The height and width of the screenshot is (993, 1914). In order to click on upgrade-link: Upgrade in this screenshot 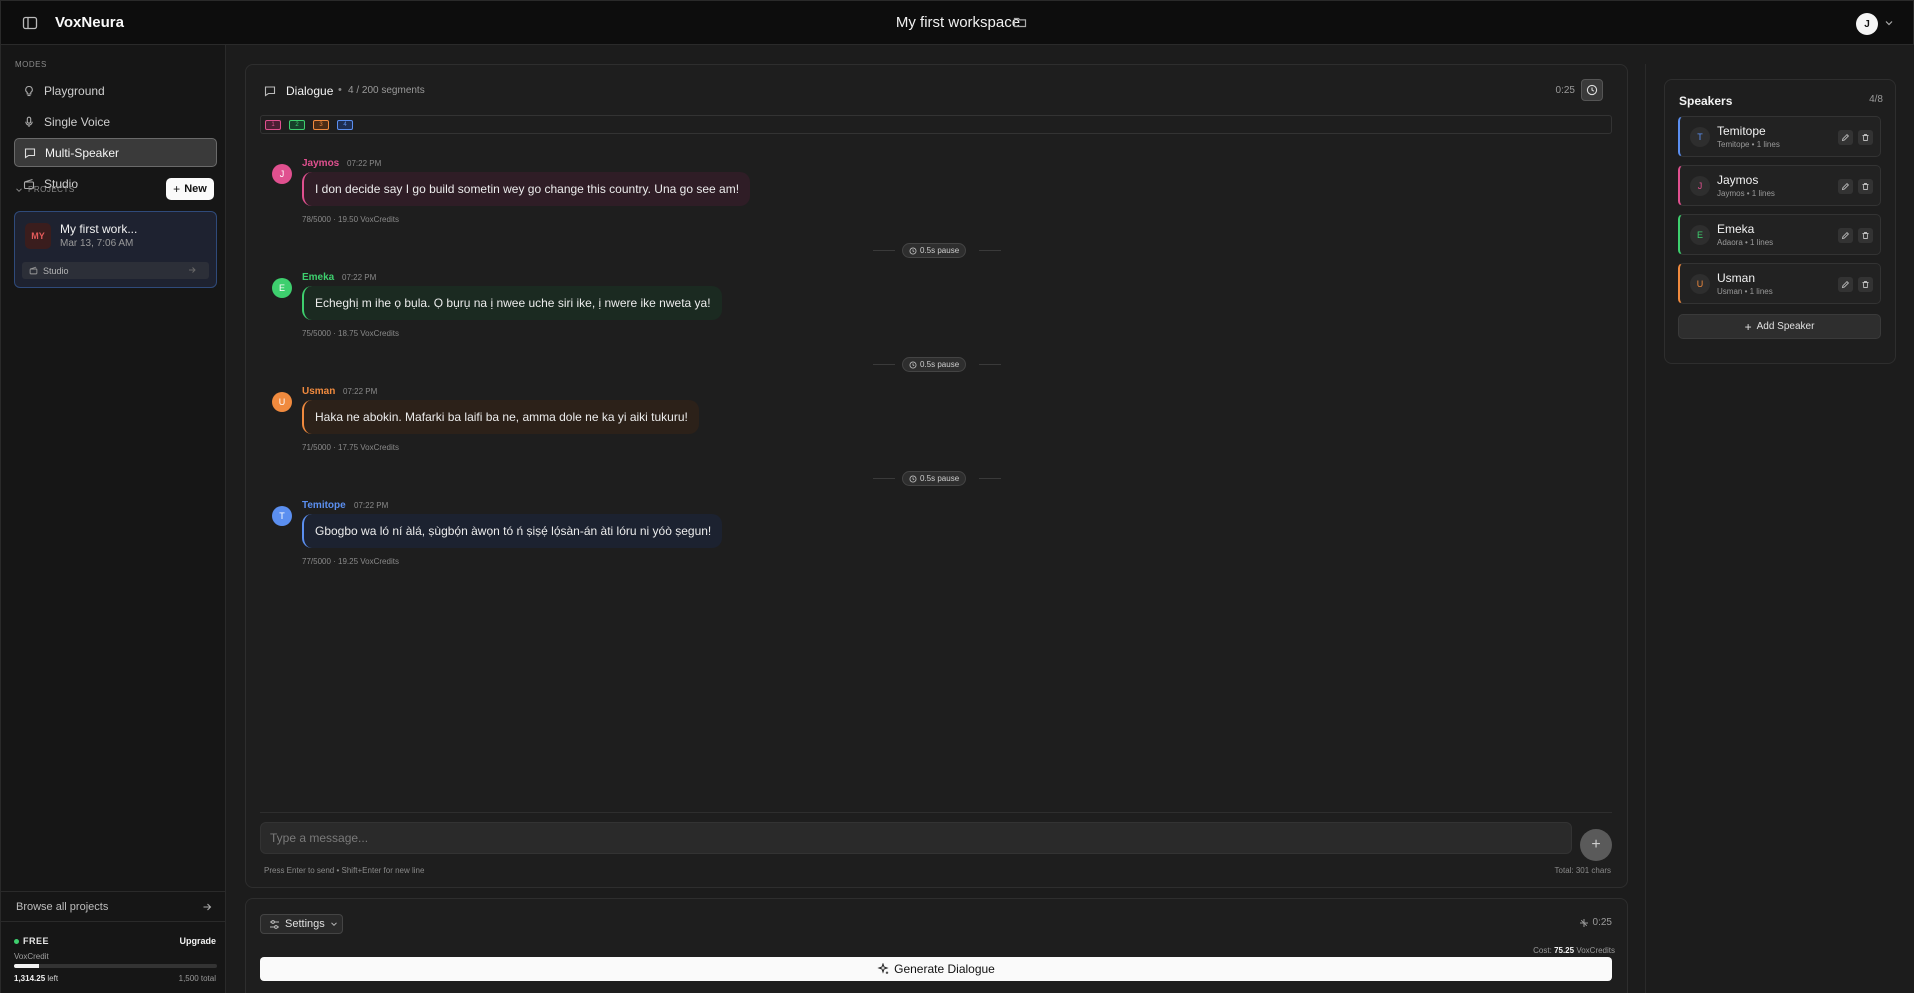, I will do `click(197, 941)`.